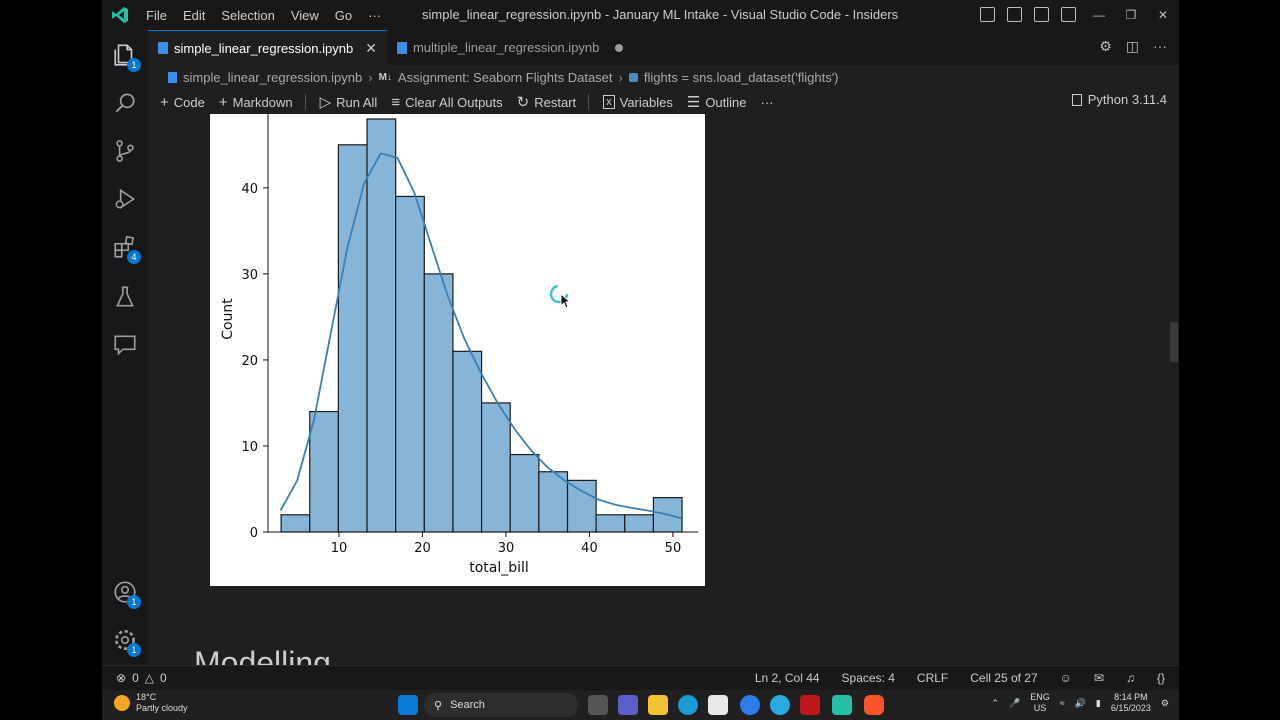 This screenshot has width=1280, height=720. What do you see at coordinates (125, 640) in the screenshot?
I see `manage-button: 1` at bounding box center [125, 640].